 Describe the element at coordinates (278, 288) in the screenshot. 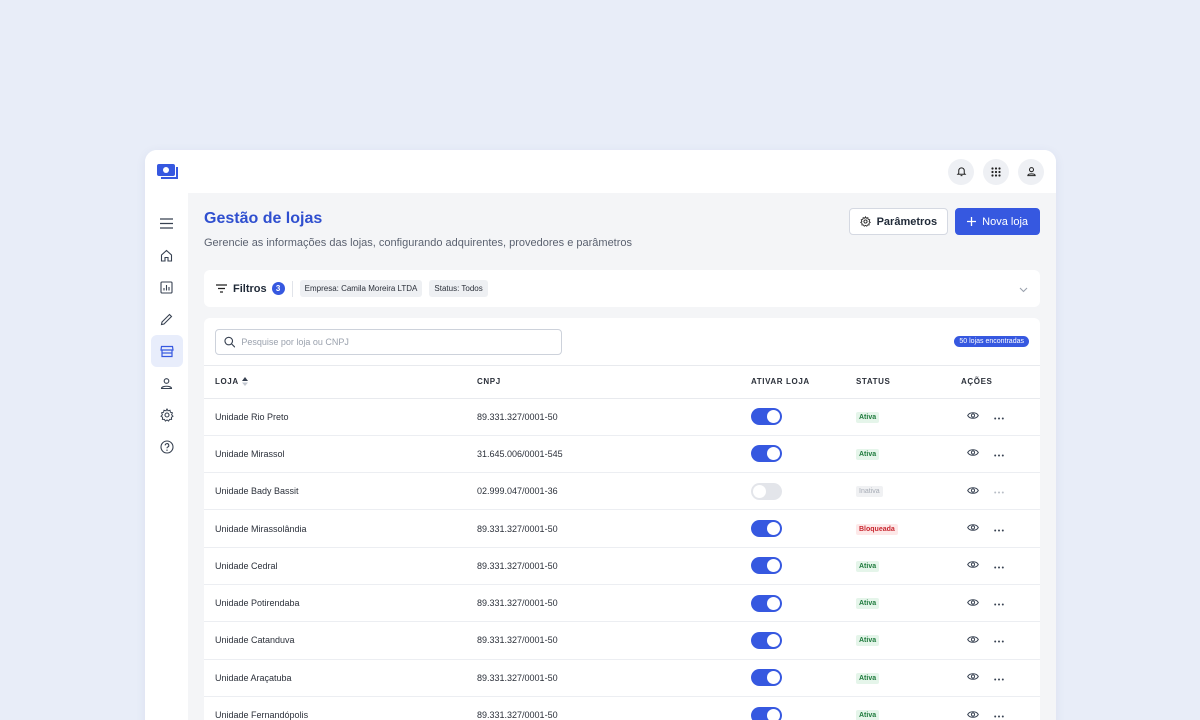

I see `filters-count-badge: 3` at that location.